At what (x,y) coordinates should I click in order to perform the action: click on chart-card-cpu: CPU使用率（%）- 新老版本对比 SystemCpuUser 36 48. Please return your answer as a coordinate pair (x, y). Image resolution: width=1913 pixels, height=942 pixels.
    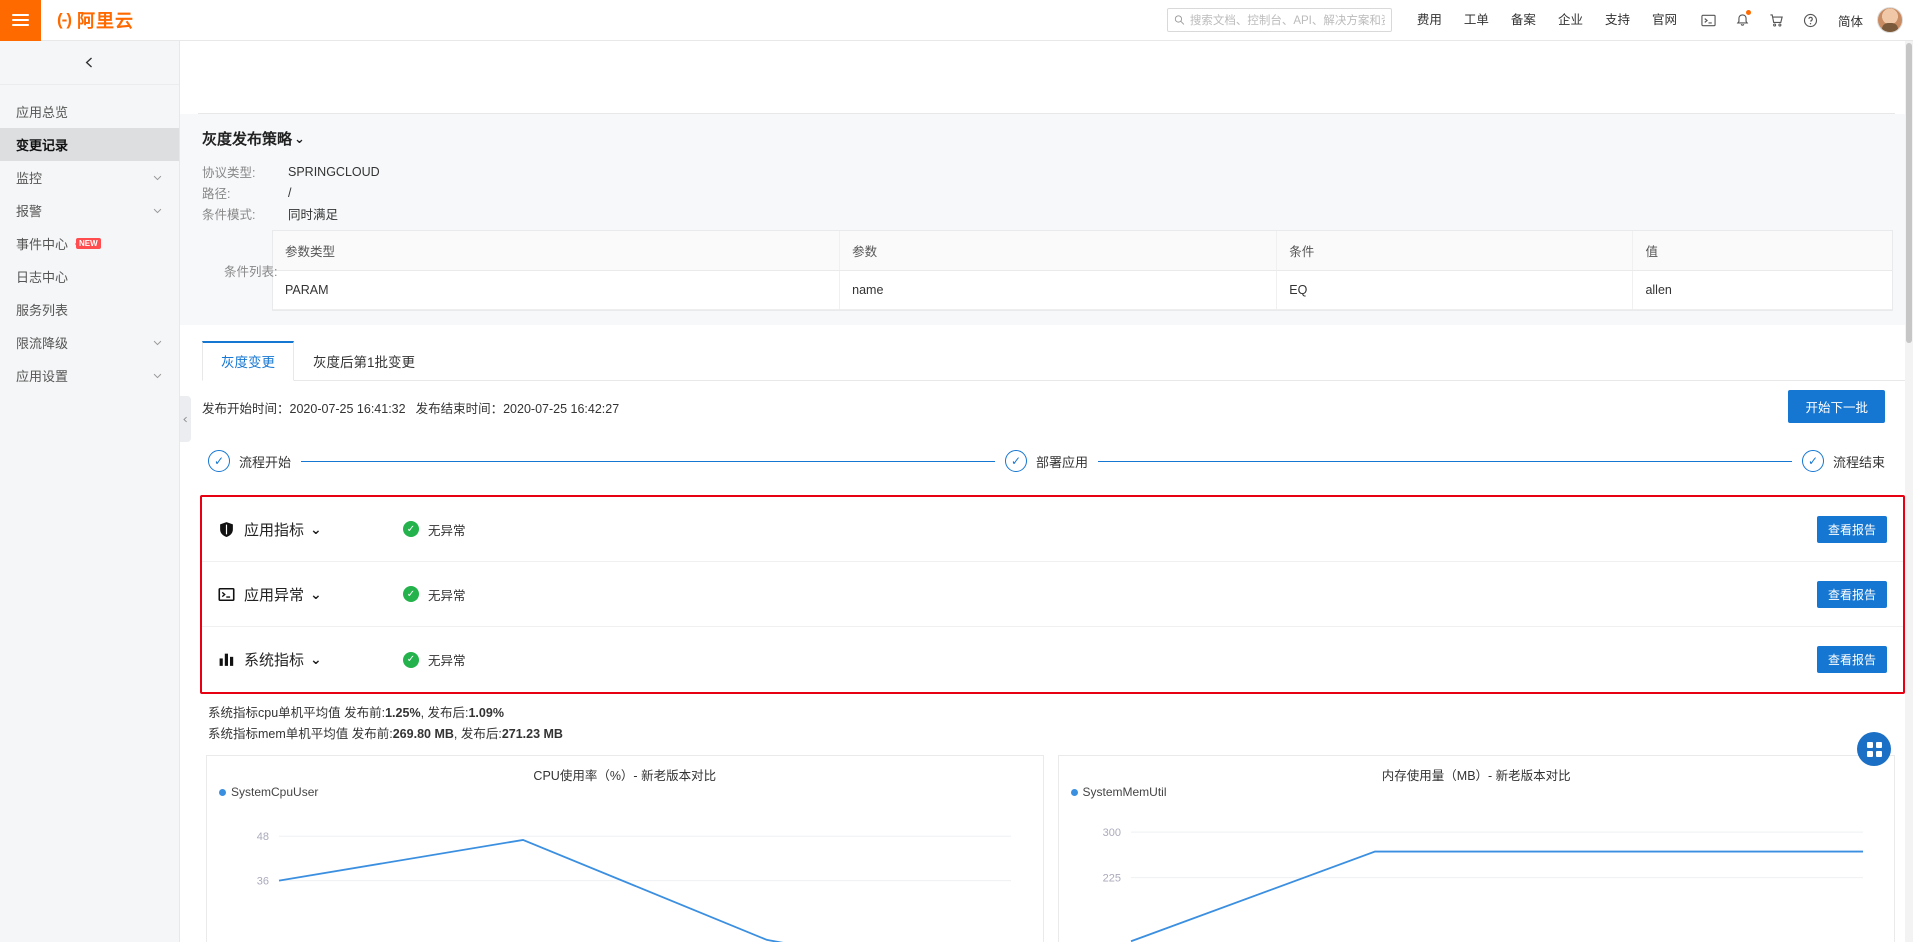
    Looking at the image, I should click on (625, 848).